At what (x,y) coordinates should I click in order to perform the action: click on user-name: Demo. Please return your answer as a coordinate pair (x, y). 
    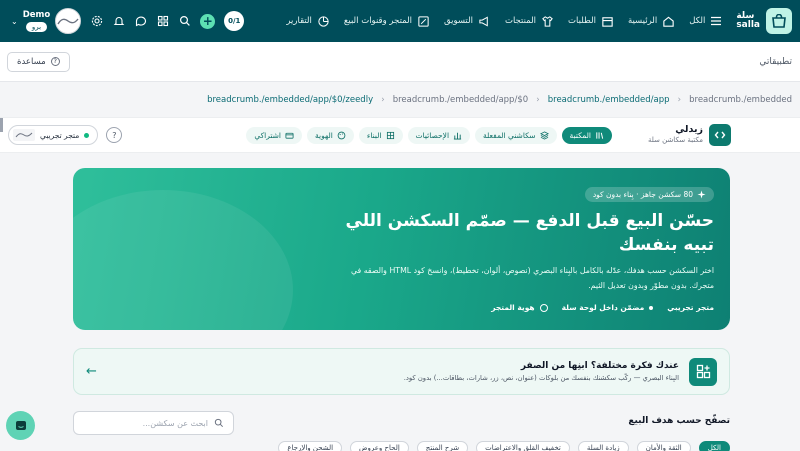
    Looking at the image, I should click on (36, 15).